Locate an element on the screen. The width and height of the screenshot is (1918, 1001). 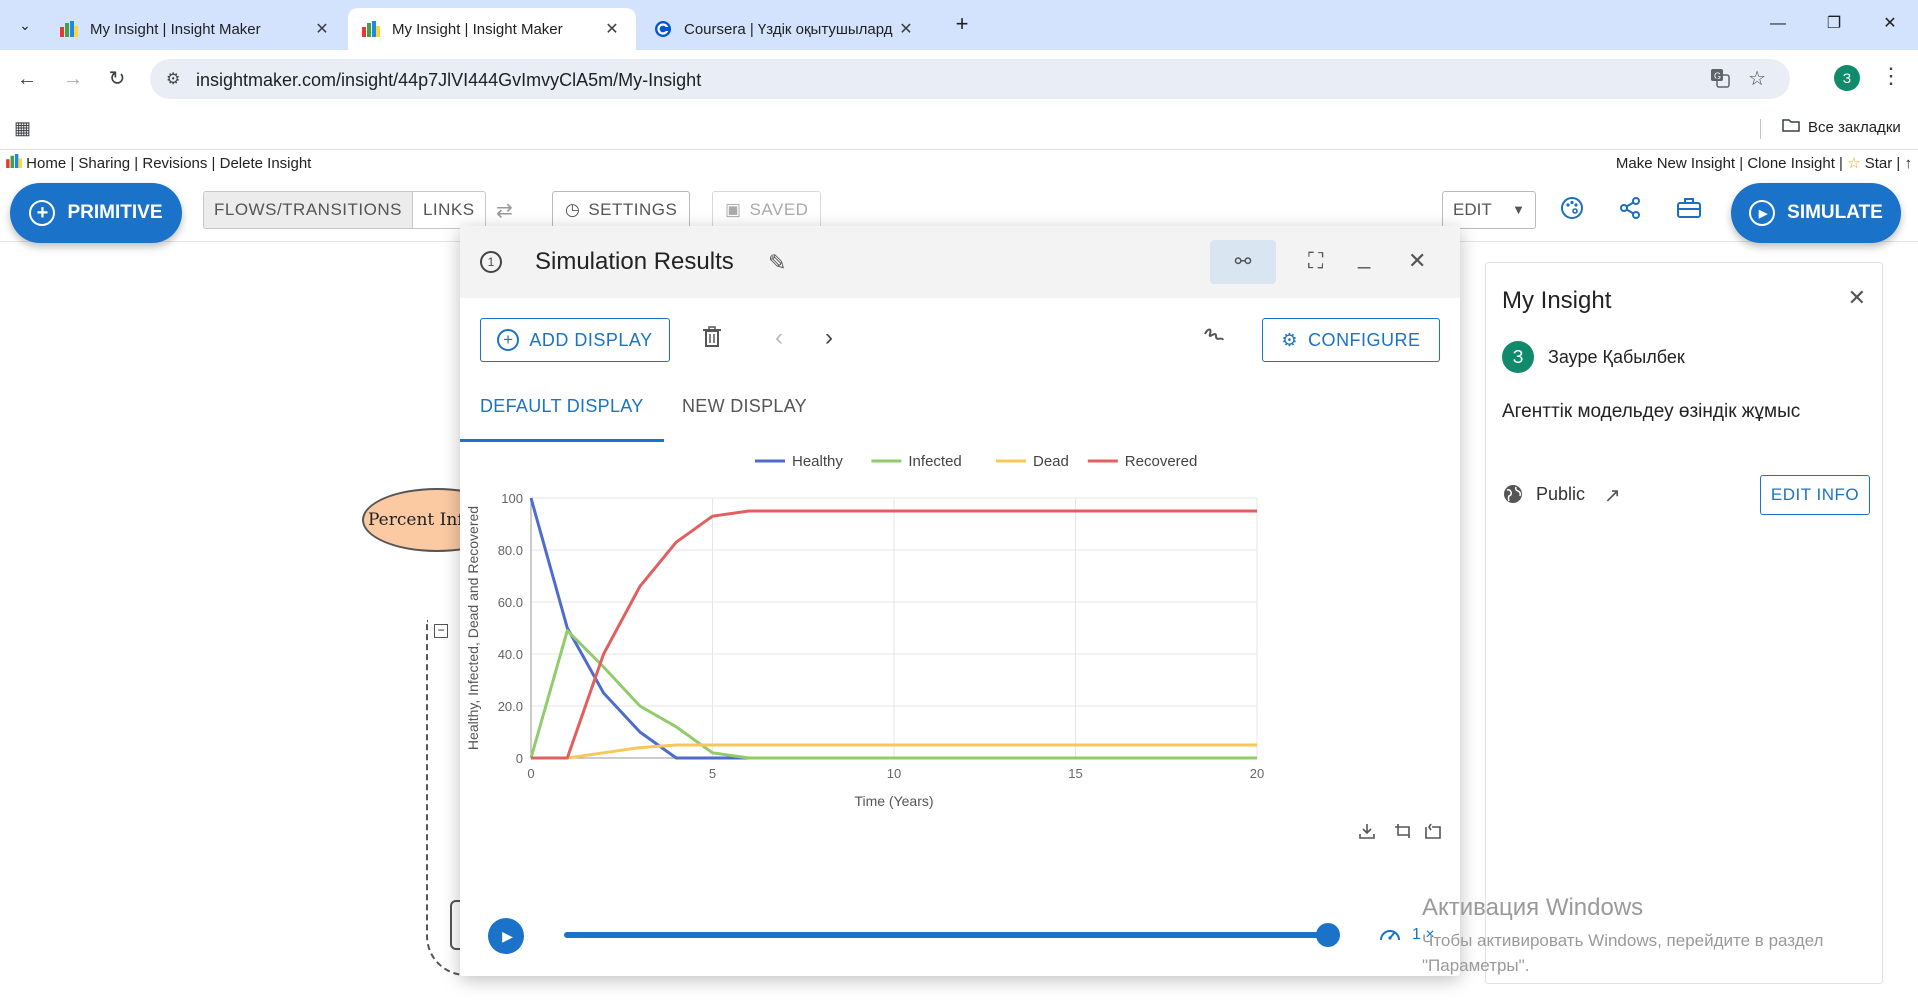
revisions-link: Revisions is located at coordinates (174, 163).